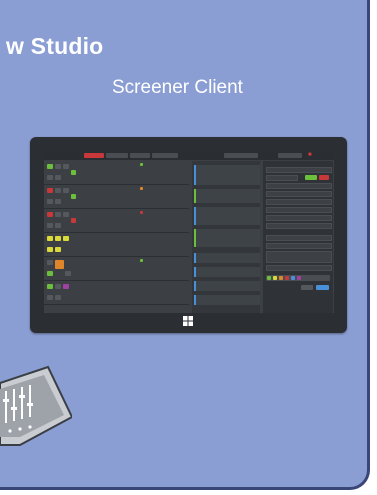 The height and width of the screenshot is (495, 377). What do you see at coordinates (94, 155) in the screenshot?
I see `tab-active` at bounding box center [94, 155].